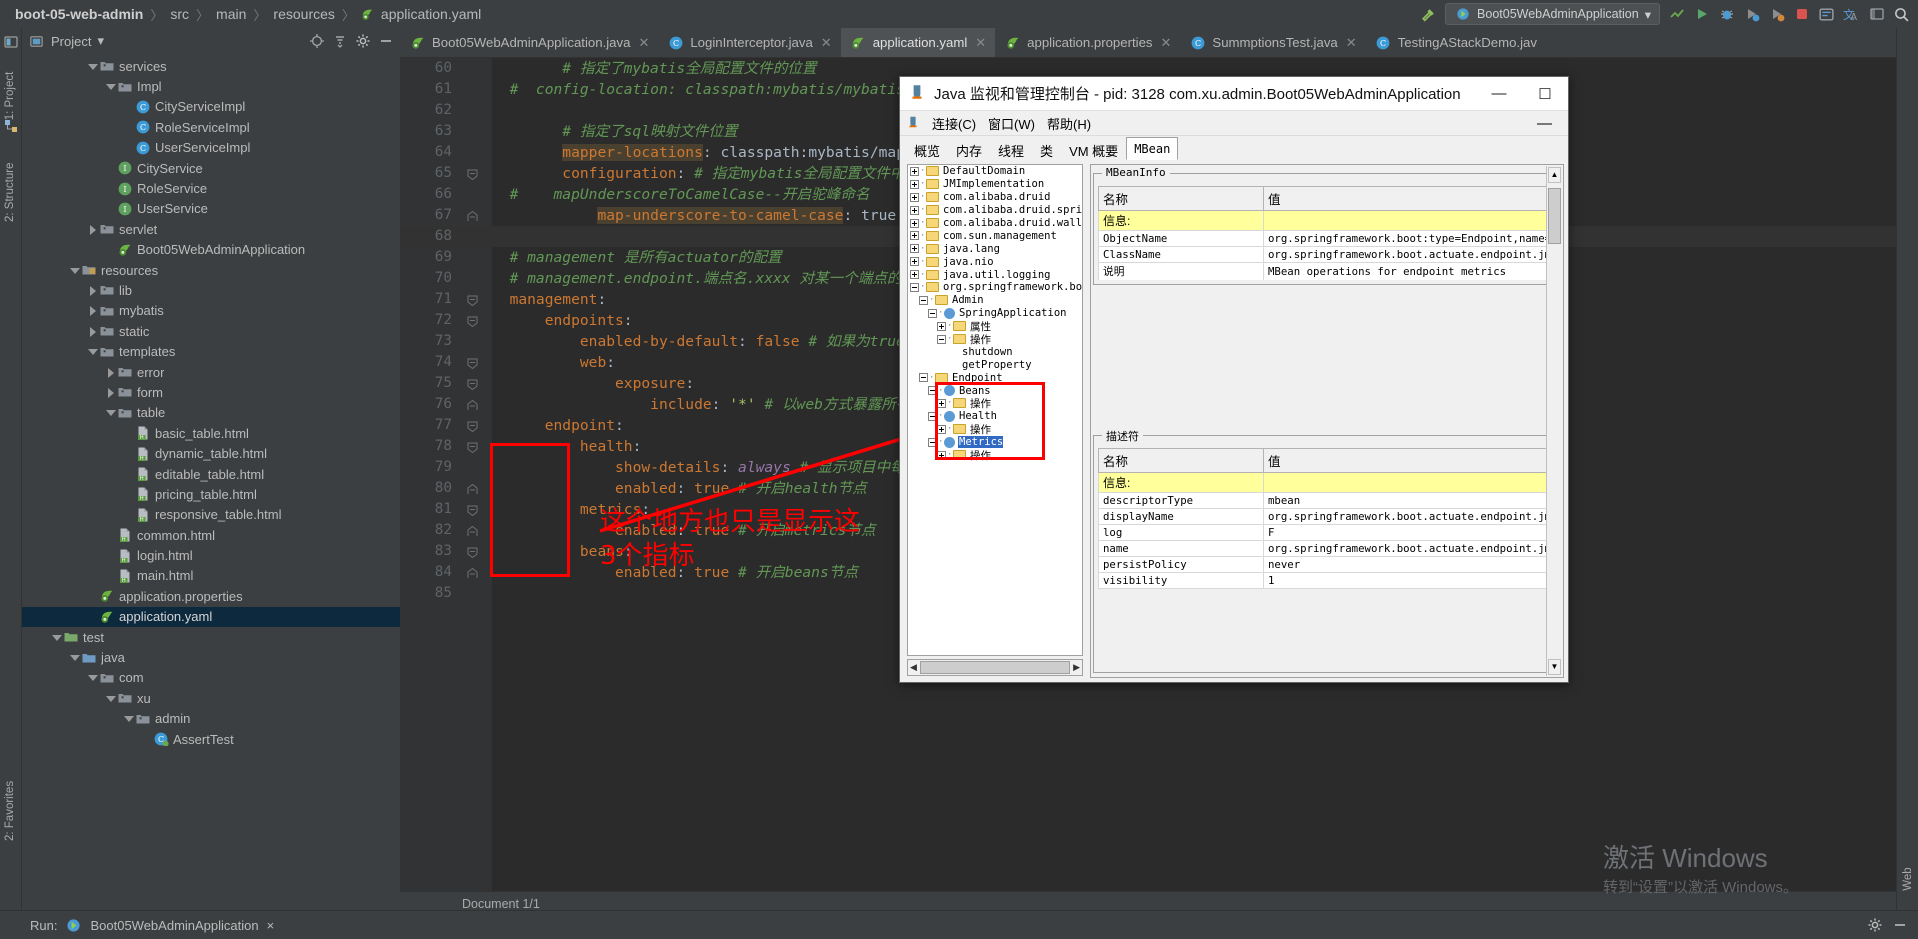  I want to click on jconsole-minimize-button: —, so click(1499, 94).